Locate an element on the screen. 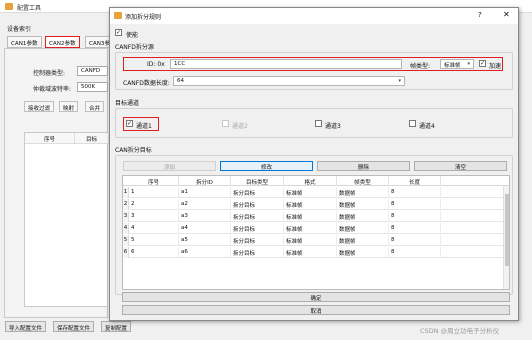  col-format: 格式 is located at coordinates (310, 181).